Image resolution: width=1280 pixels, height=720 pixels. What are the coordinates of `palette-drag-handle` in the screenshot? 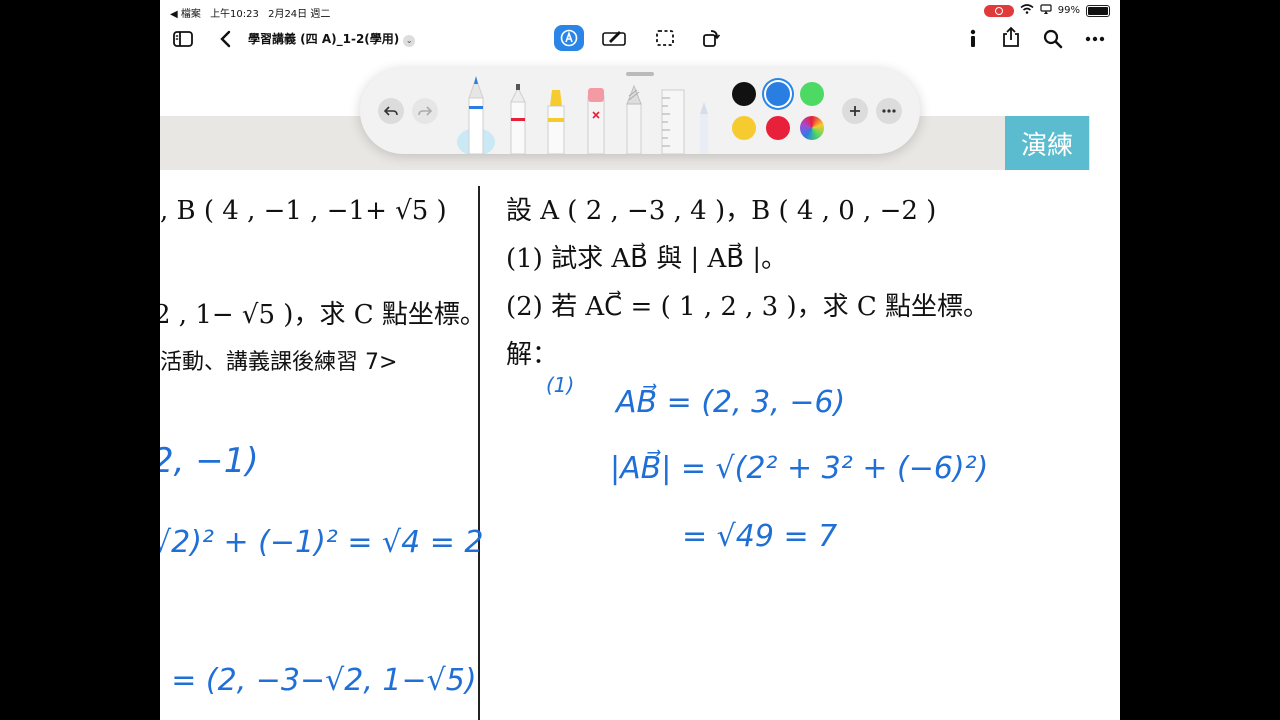 It's located at (640, 74).